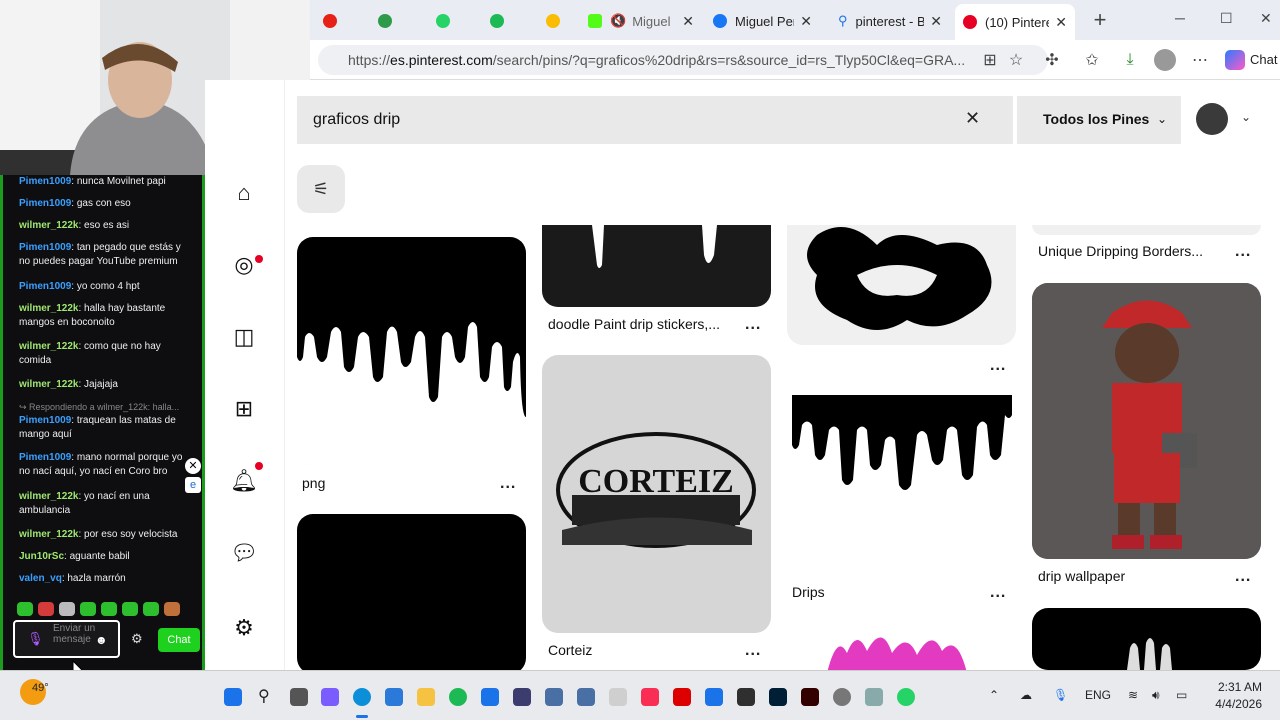 Image resolution: width=1280 pixels, height=720 pixels. Describe the element at coordinates (233, 697) in the screenshot. I see `start-icon` at that location.